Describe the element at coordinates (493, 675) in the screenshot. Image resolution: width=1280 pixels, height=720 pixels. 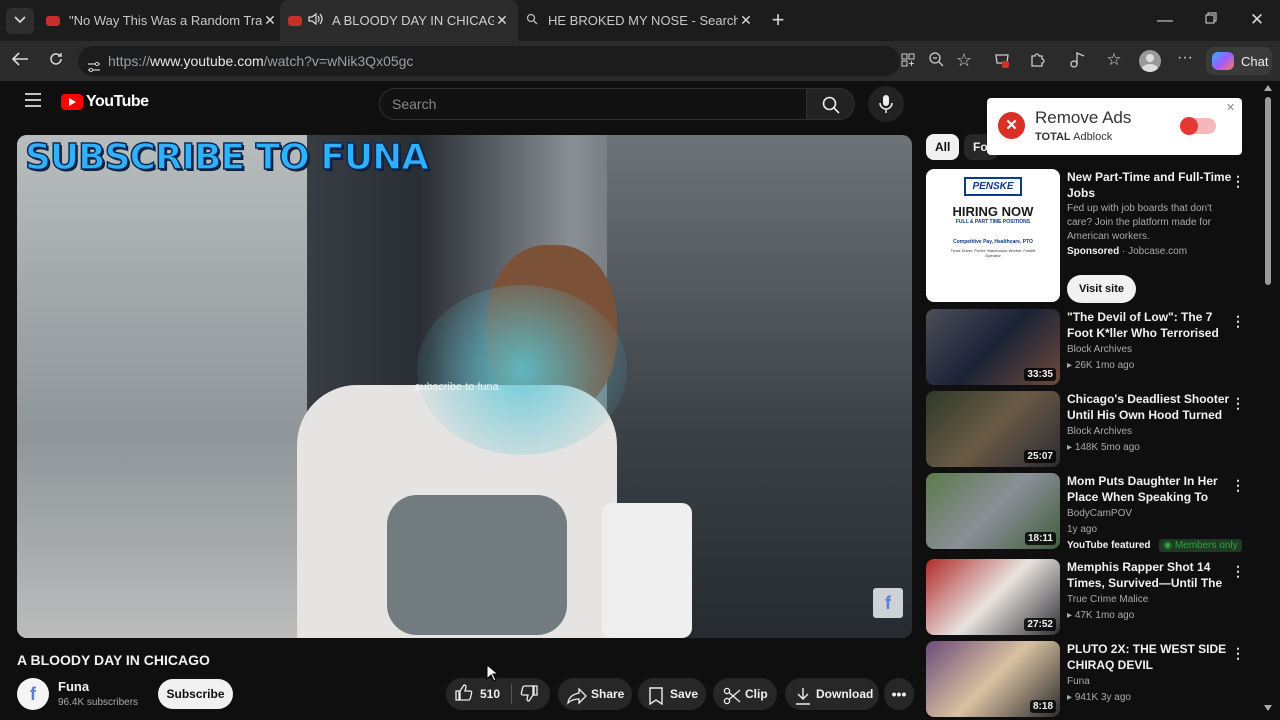
I see `mouse-cursor-icon` at that location.